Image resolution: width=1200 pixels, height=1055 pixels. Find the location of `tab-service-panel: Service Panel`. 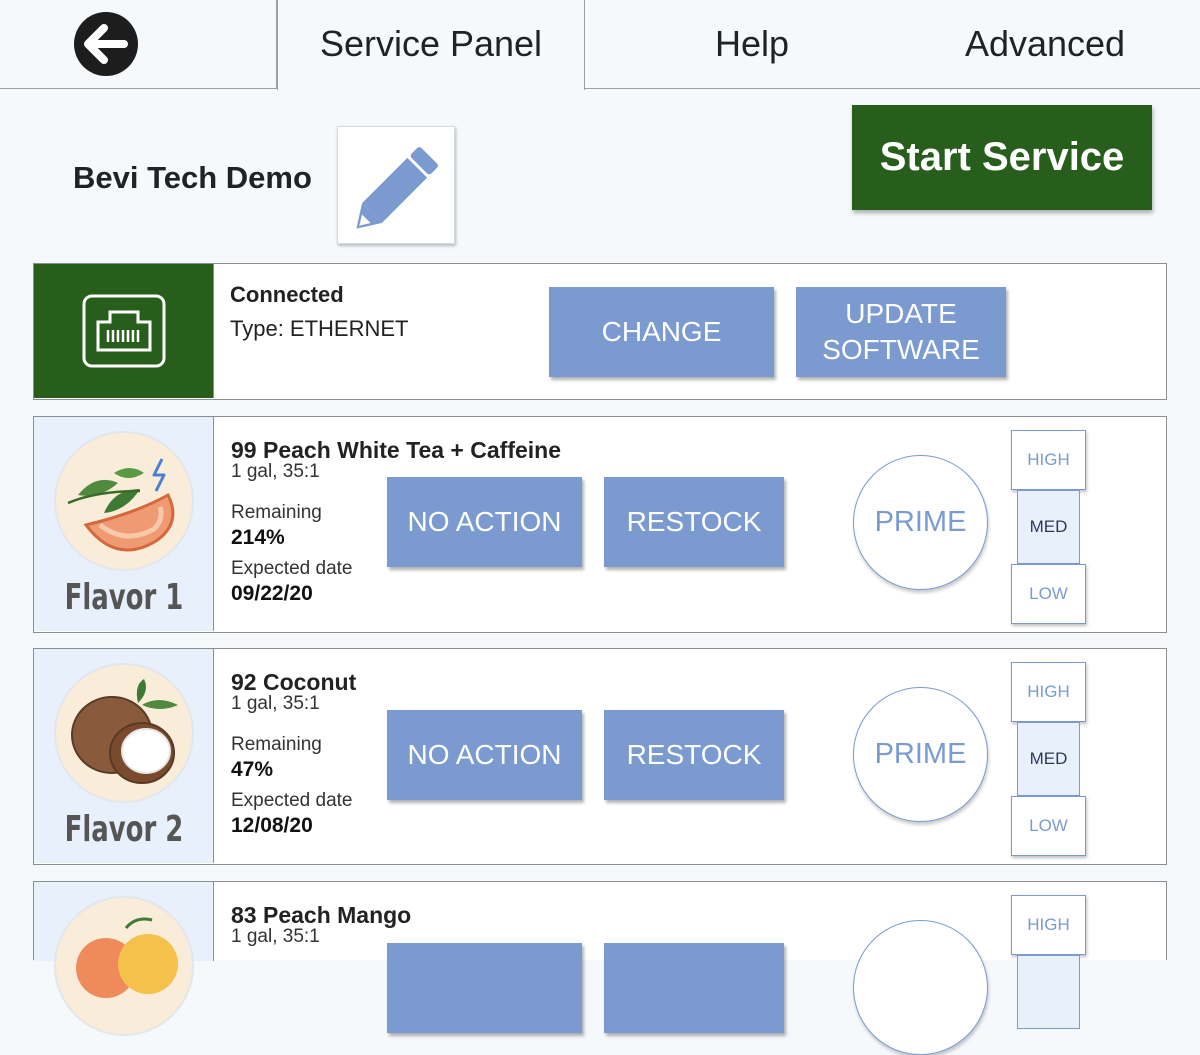

tab-service-panel: Service Panel is located at coordinates (431, 45).